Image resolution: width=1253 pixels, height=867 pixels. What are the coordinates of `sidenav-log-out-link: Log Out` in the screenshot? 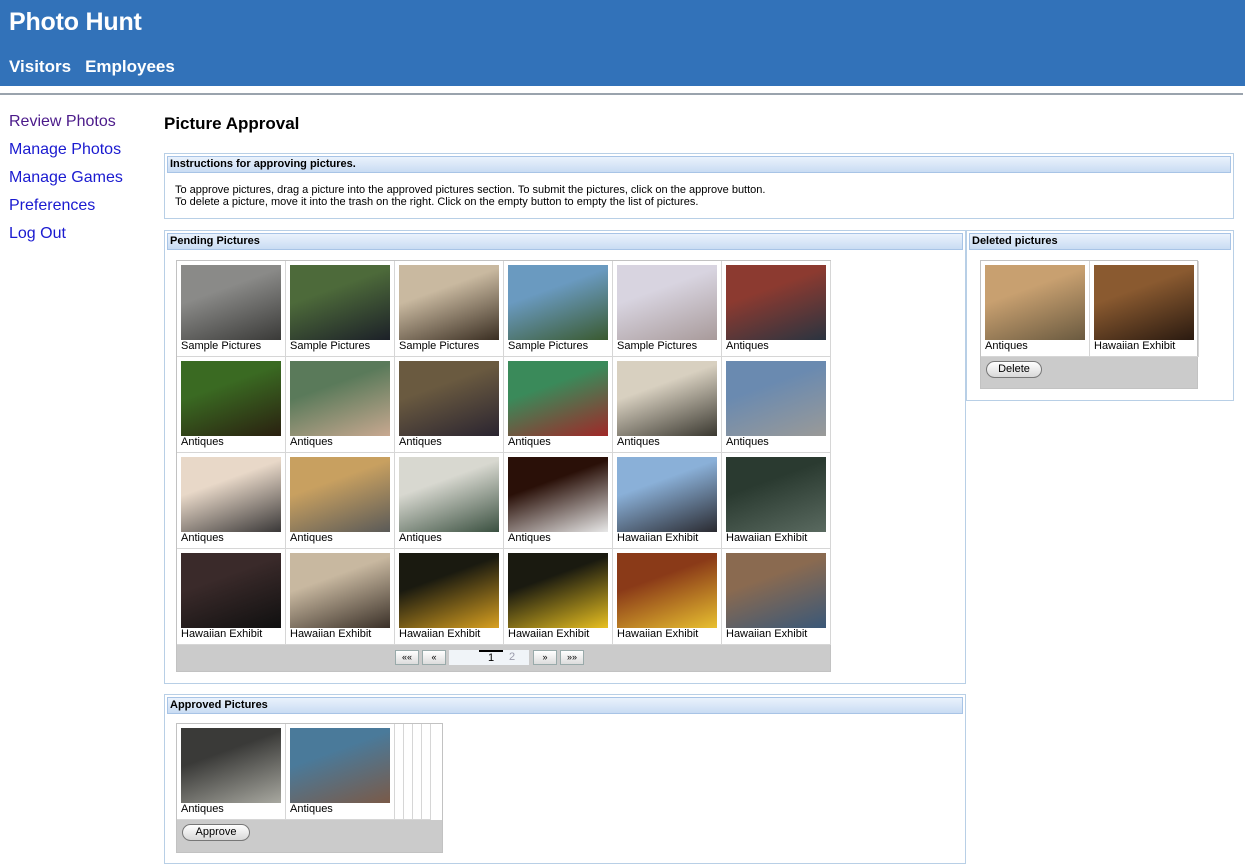 It's located at (66, 238).